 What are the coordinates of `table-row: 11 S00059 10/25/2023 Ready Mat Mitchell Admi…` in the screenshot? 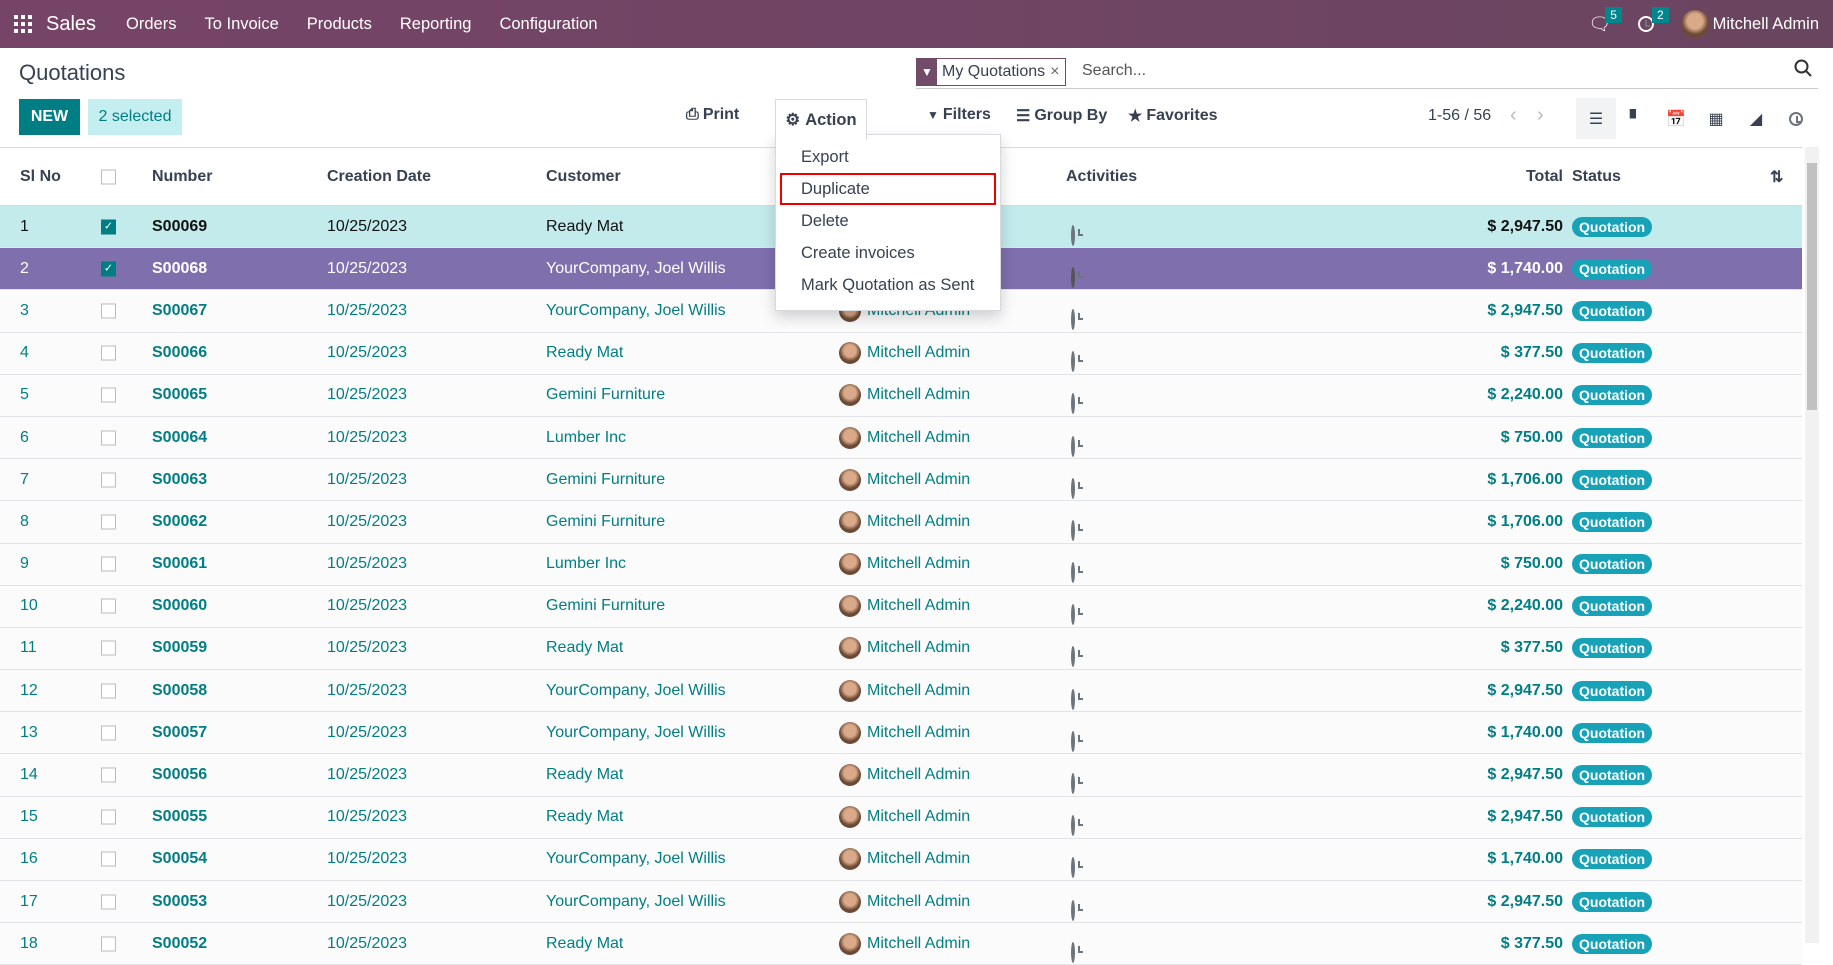 It's located at (901, 649).